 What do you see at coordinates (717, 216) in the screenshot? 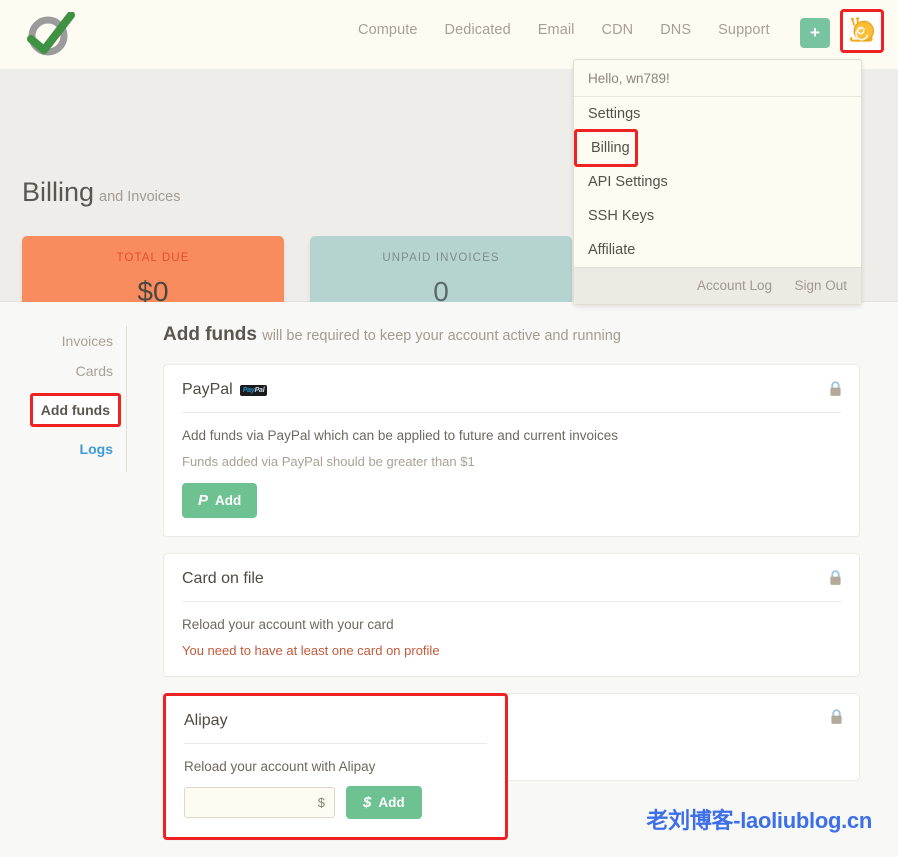
I see `dropdown-item-ssh-keys: SSH Keys` at bounding box center [717, 216].